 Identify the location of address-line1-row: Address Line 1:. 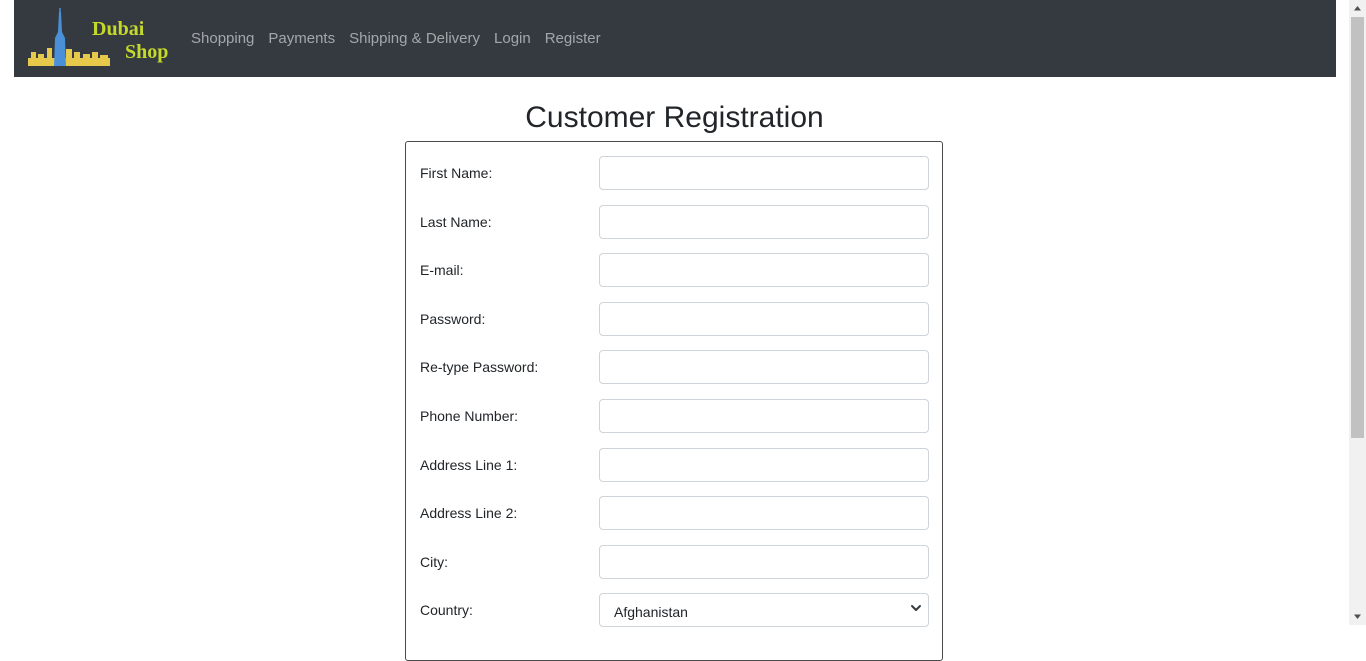
(674, 465).